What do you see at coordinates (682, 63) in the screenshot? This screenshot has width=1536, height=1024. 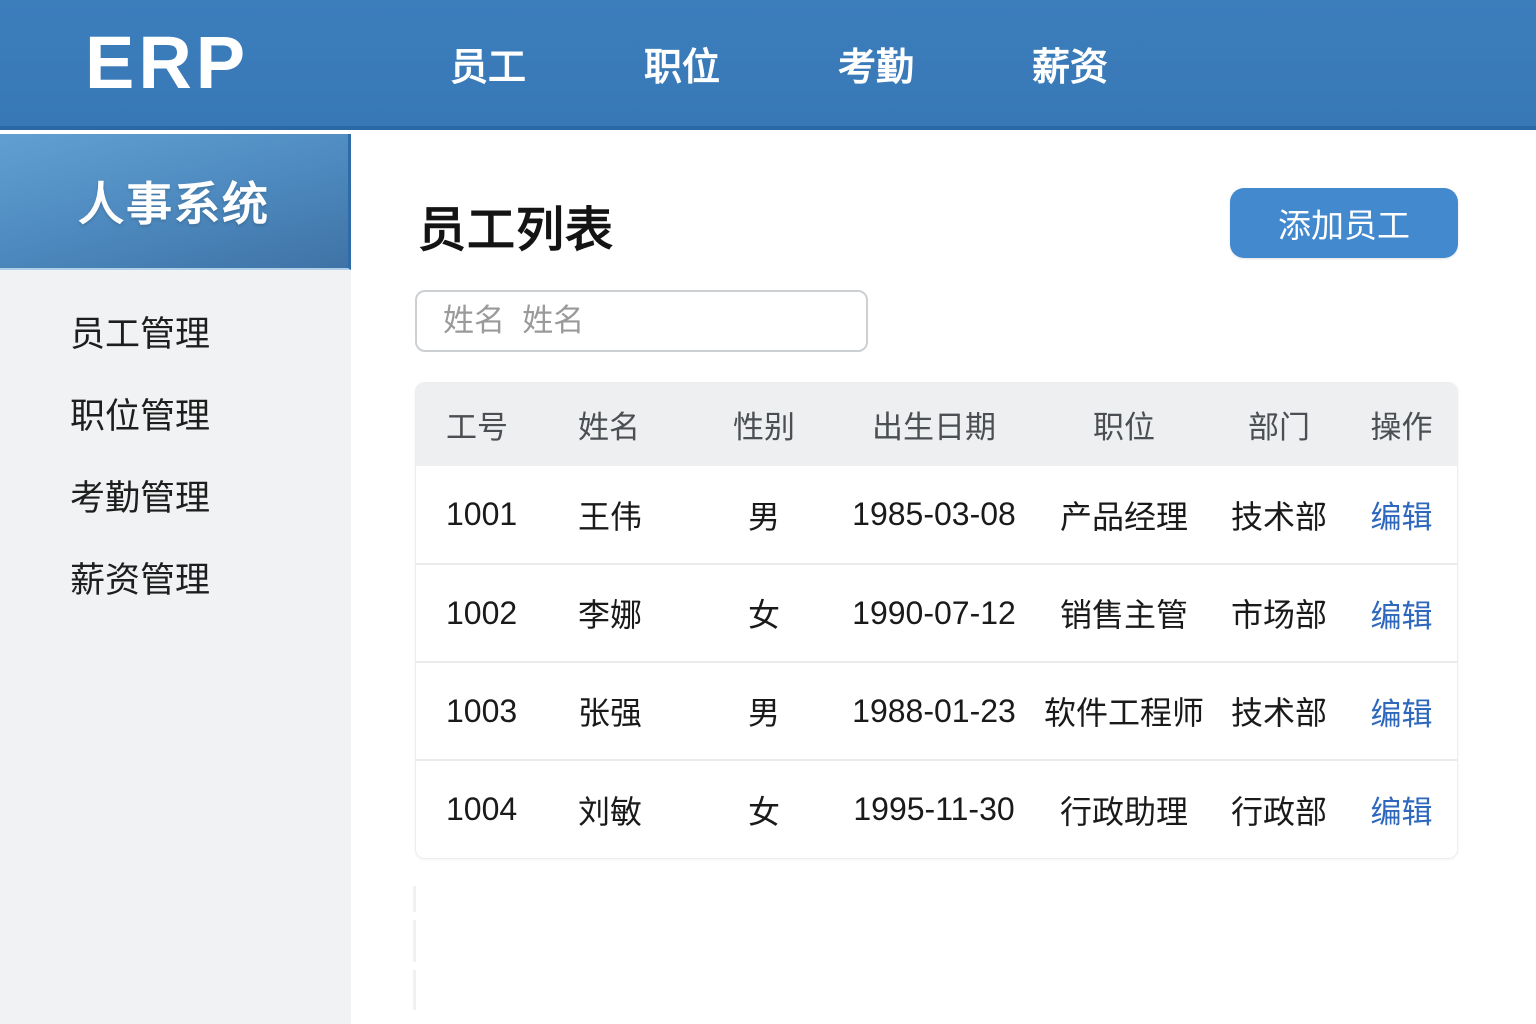 I see `nav-item-positions: 职位` at bounding box center [682, 63].